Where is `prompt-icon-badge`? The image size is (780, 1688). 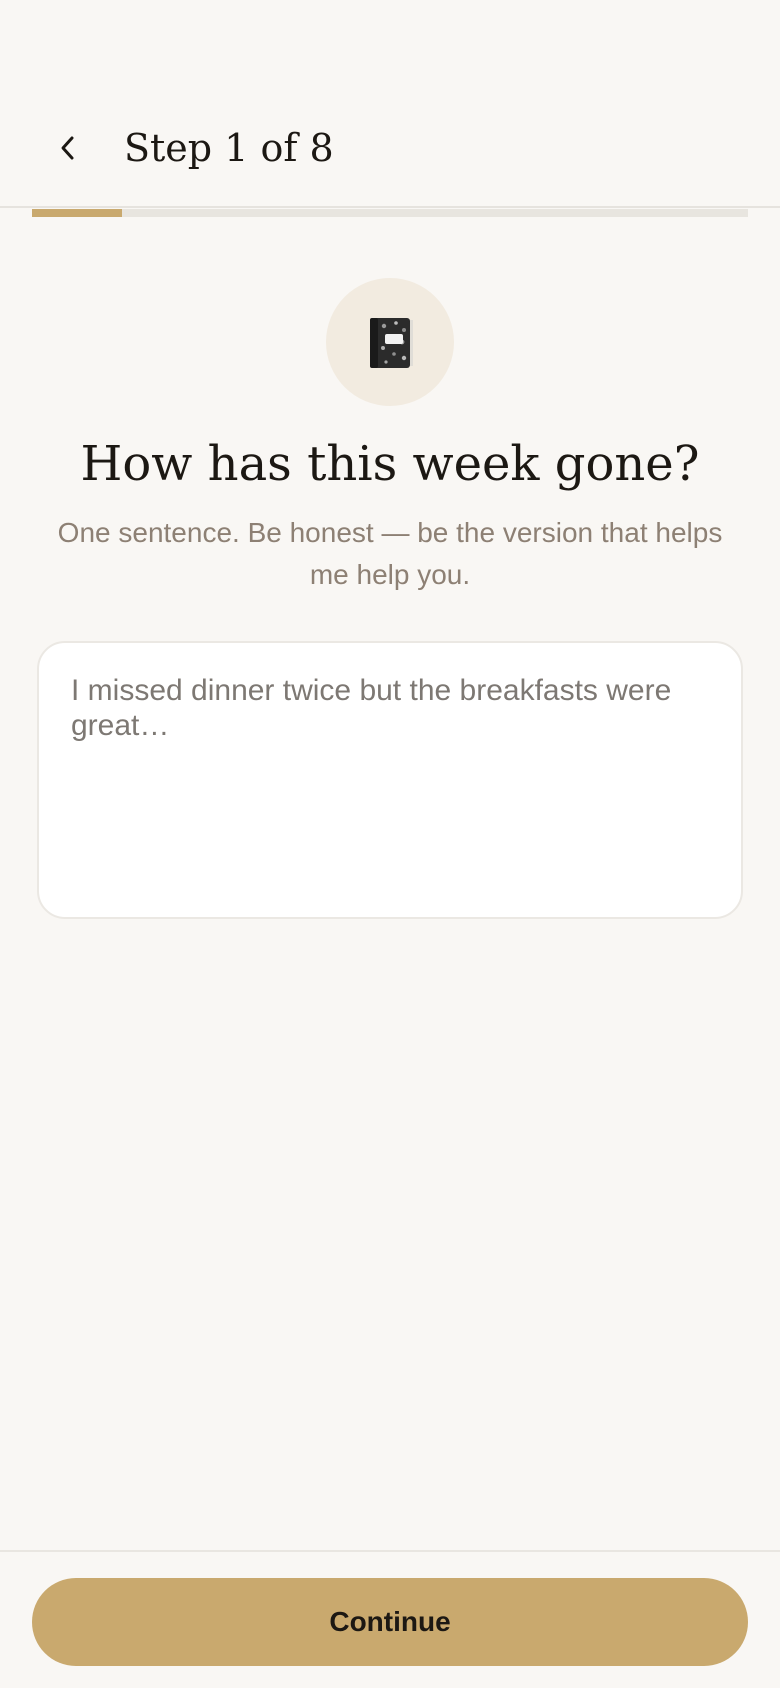
prompt-icon-badge is located at coordinates (390, 342).